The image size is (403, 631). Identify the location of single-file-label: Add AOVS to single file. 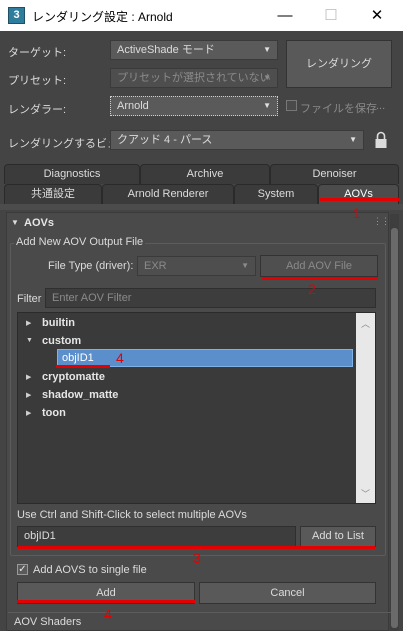
(90, 570).